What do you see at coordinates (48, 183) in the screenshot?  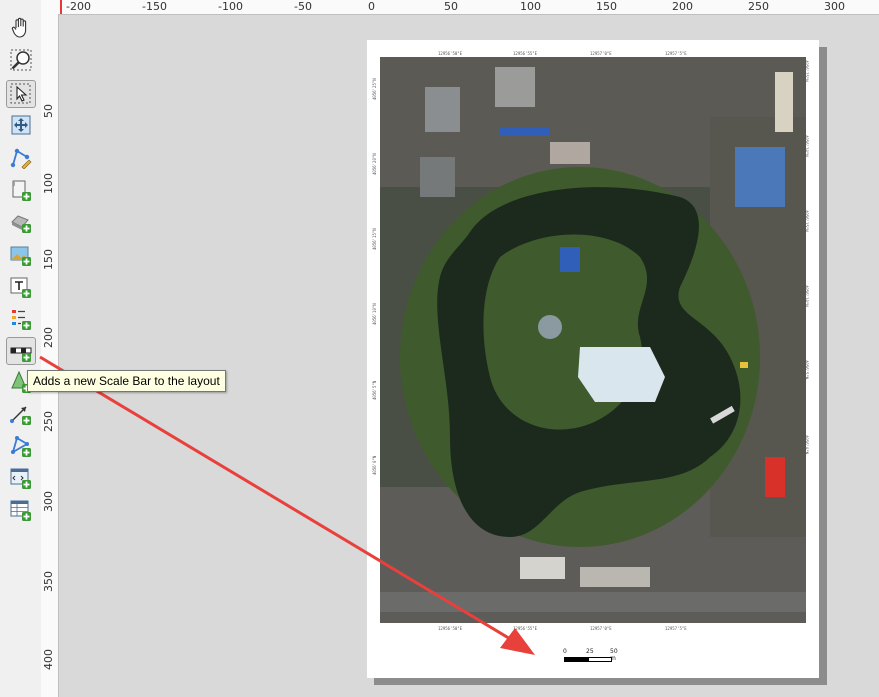 I see `vruler-label: 100` at bounding box center [48, 183].